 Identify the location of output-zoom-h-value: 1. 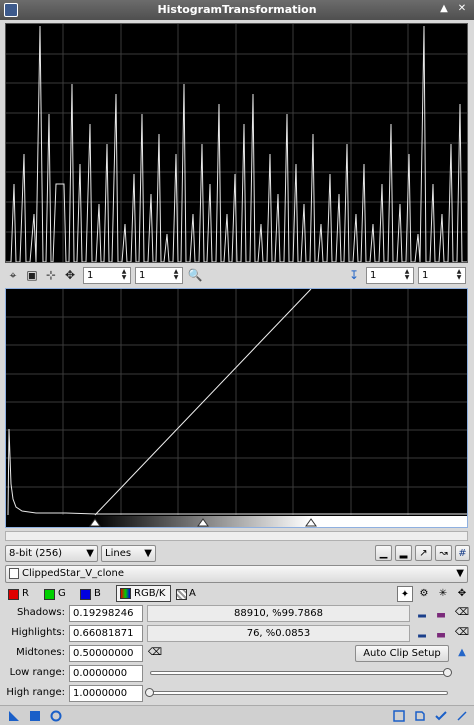
(373, 275).